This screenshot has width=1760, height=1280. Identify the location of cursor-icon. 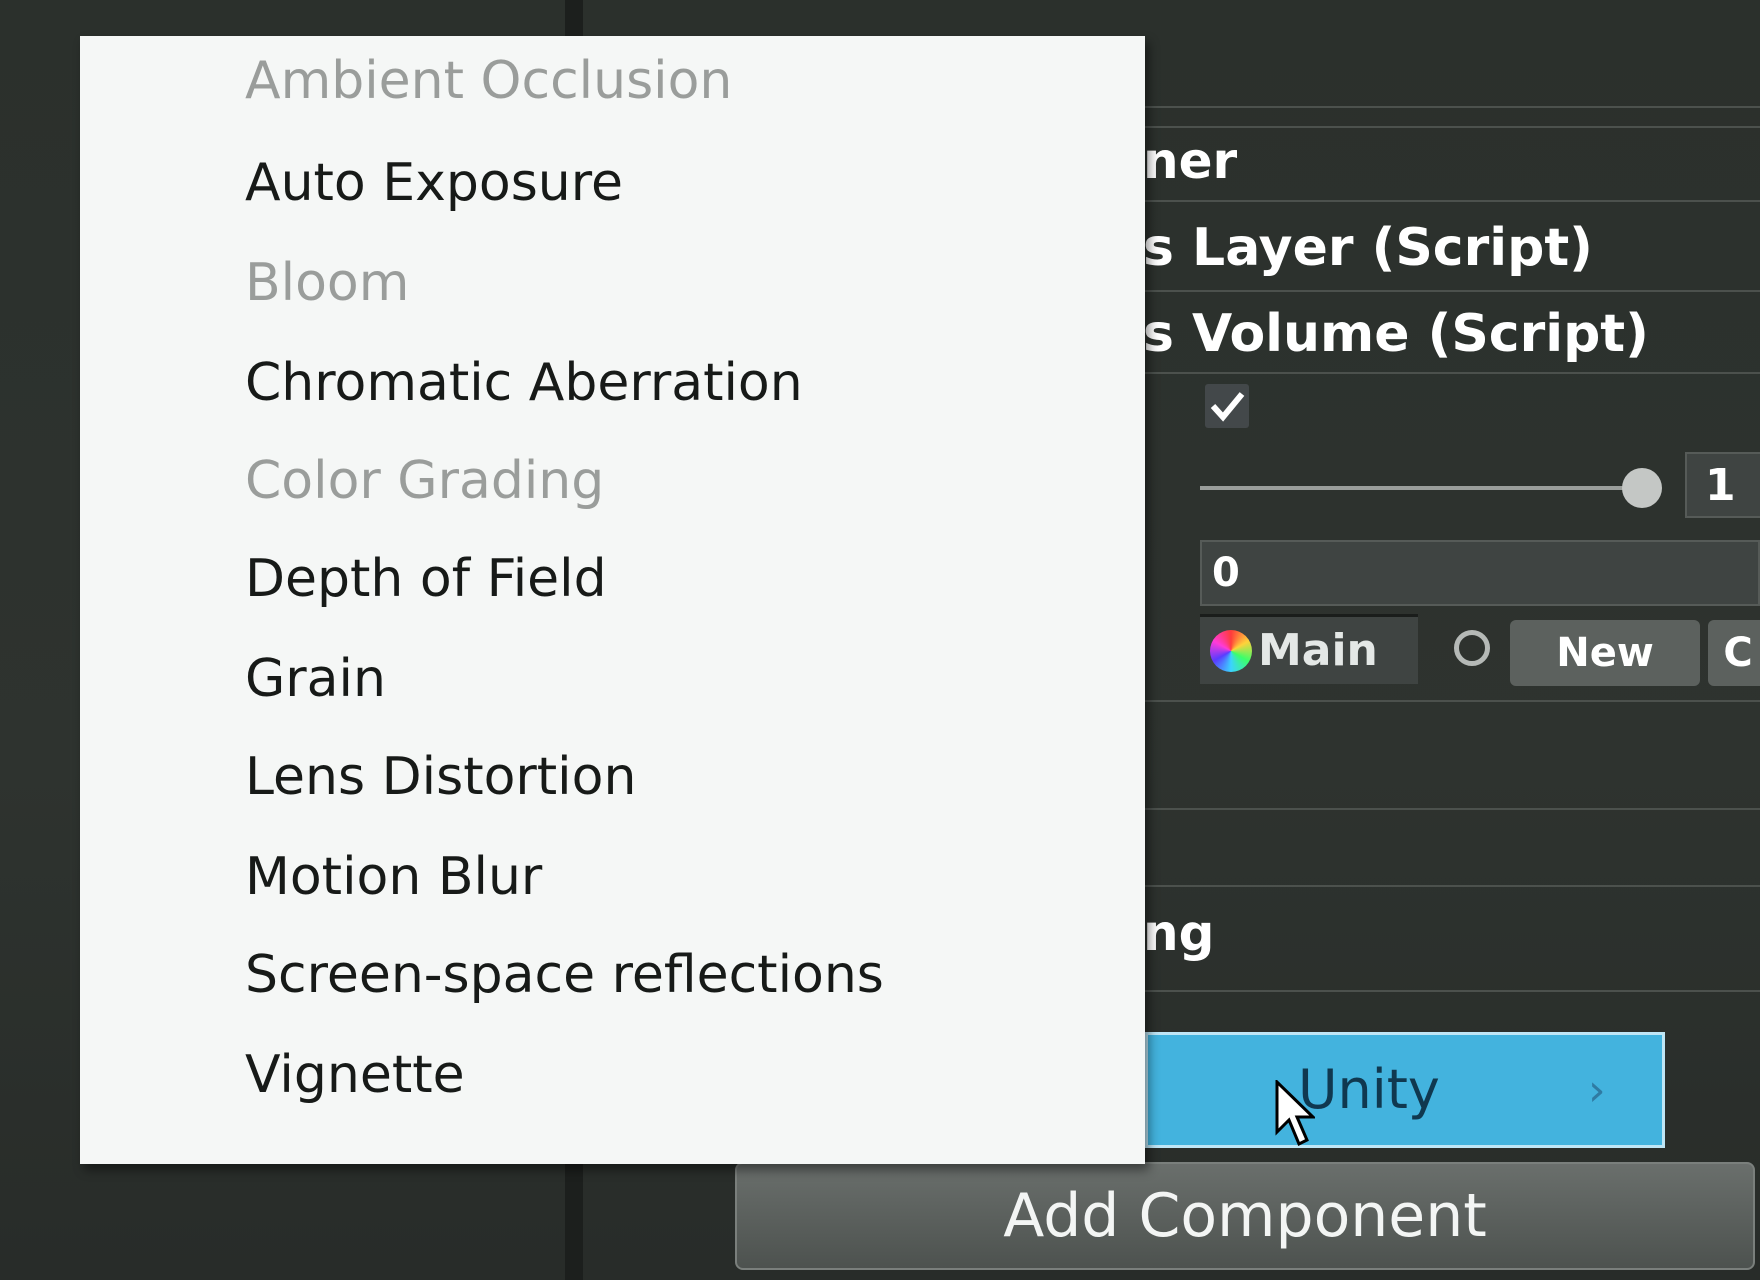
(1295, 1113).